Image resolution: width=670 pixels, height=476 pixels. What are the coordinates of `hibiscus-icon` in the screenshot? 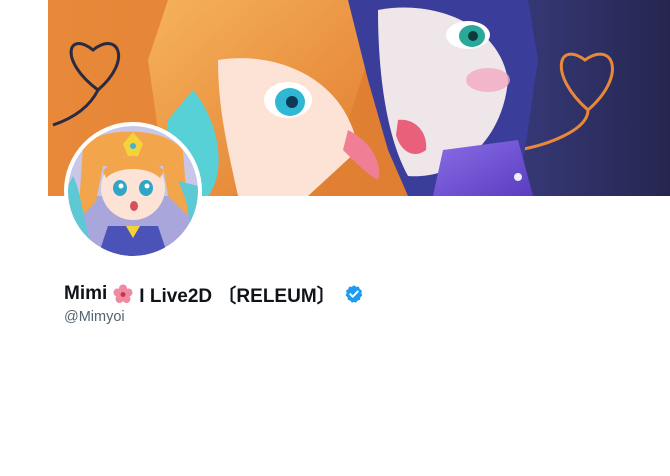 It's located at (123, 294).